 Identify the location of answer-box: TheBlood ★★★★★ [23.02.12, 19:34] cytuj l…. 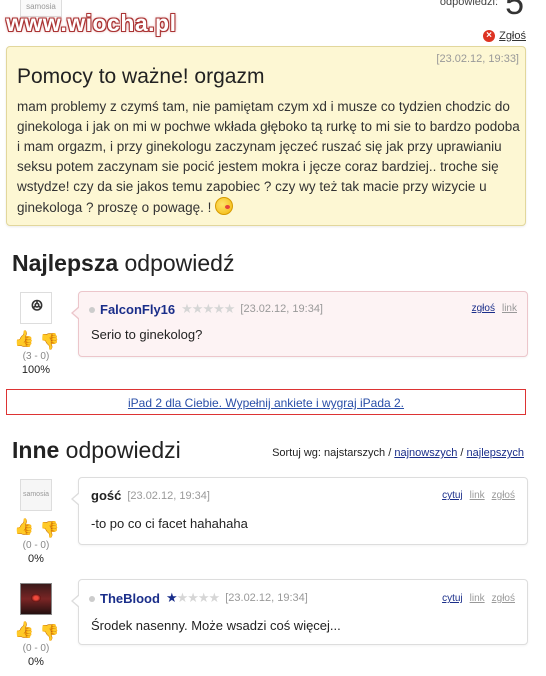
(299, 612).